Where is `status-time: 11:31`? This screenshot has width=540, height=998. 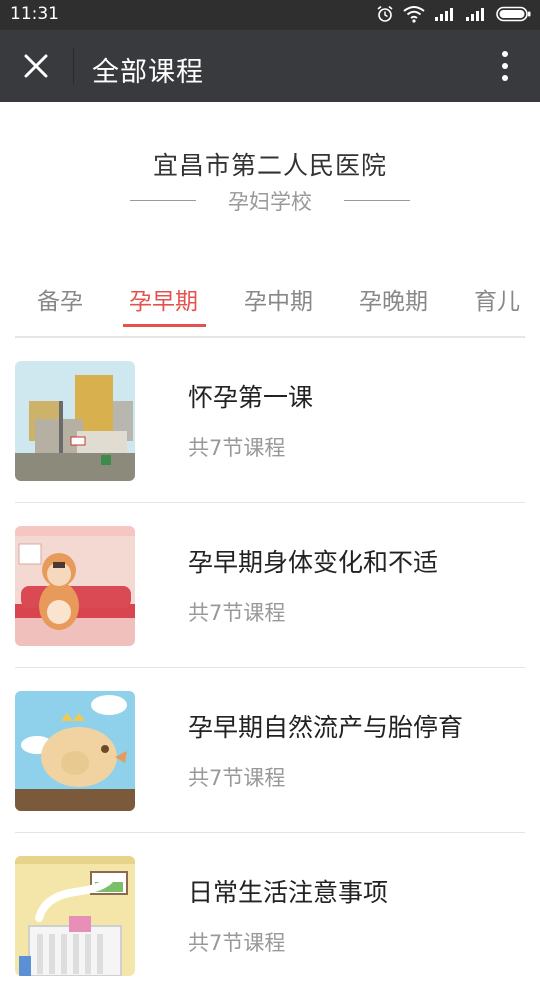 status-time: 11:31 is located at coordinates (34, 14).